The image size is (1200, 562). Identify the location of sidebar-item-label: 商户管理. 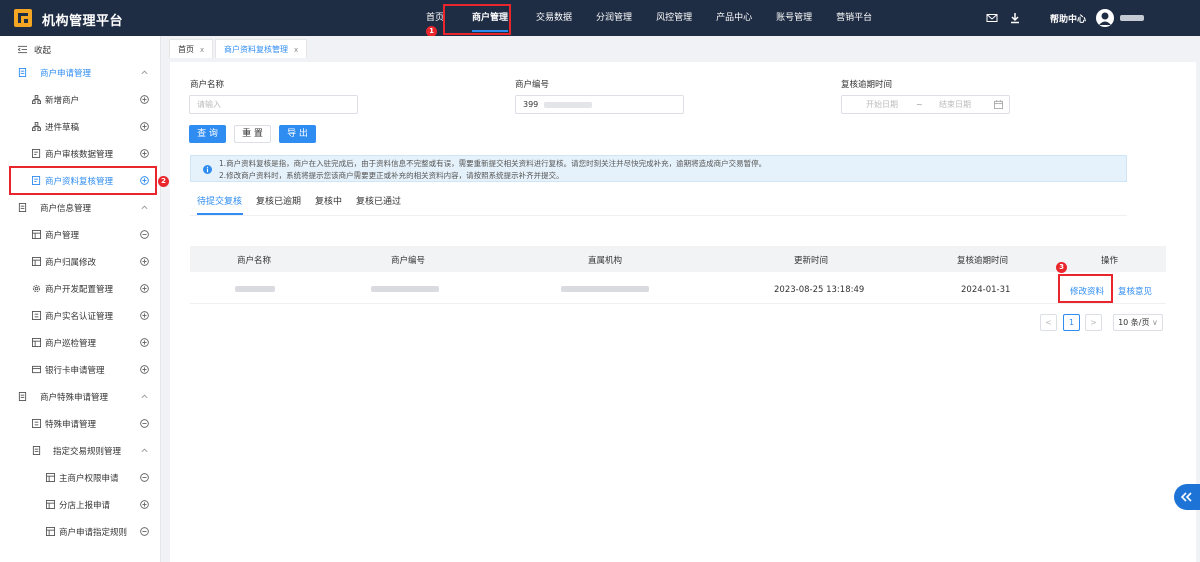
(62, 235).